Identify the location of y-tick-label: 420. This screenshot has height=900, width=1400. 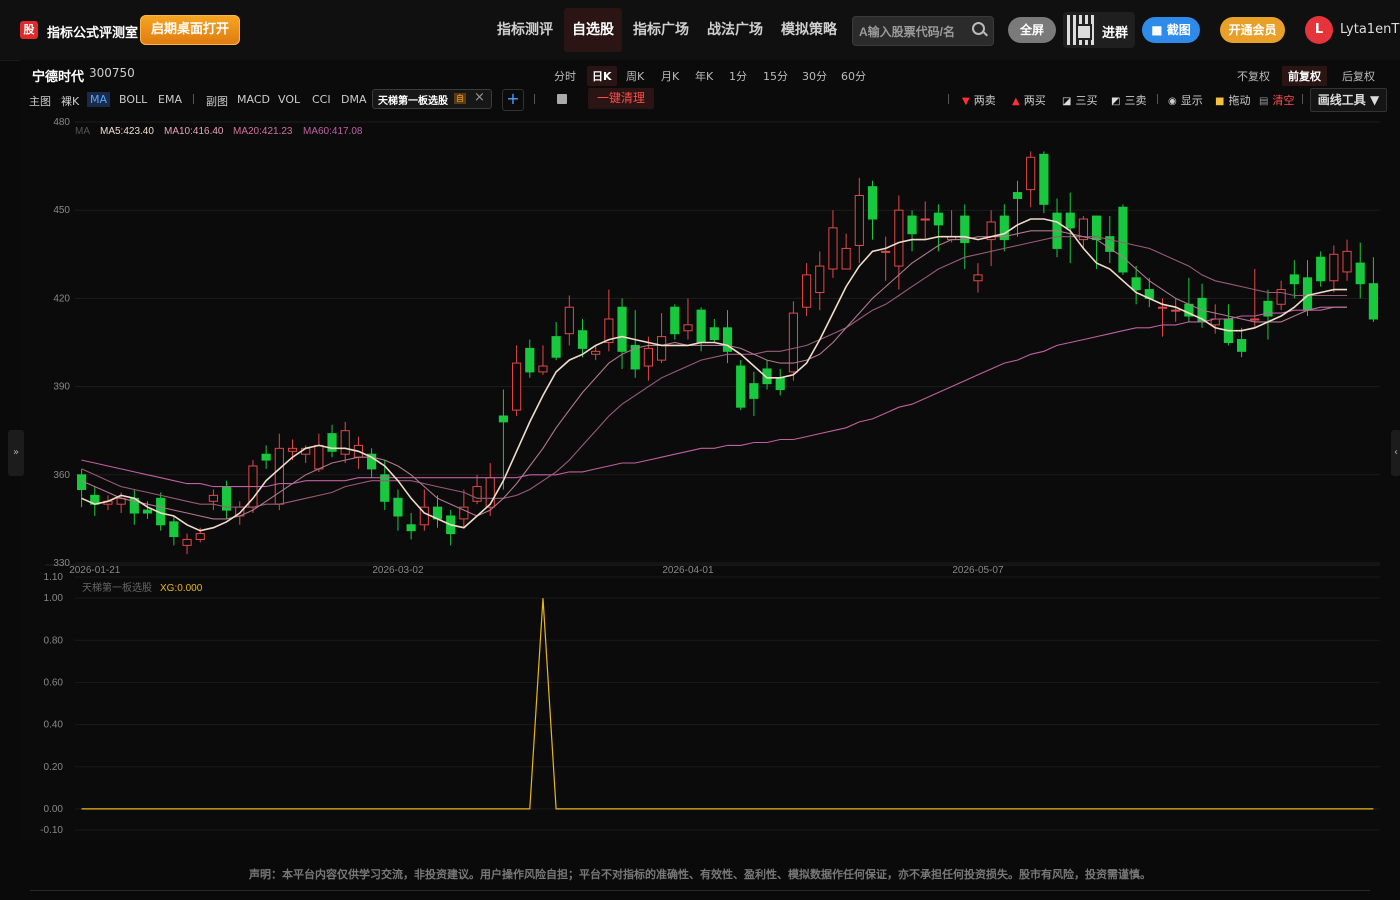
(61, 298).